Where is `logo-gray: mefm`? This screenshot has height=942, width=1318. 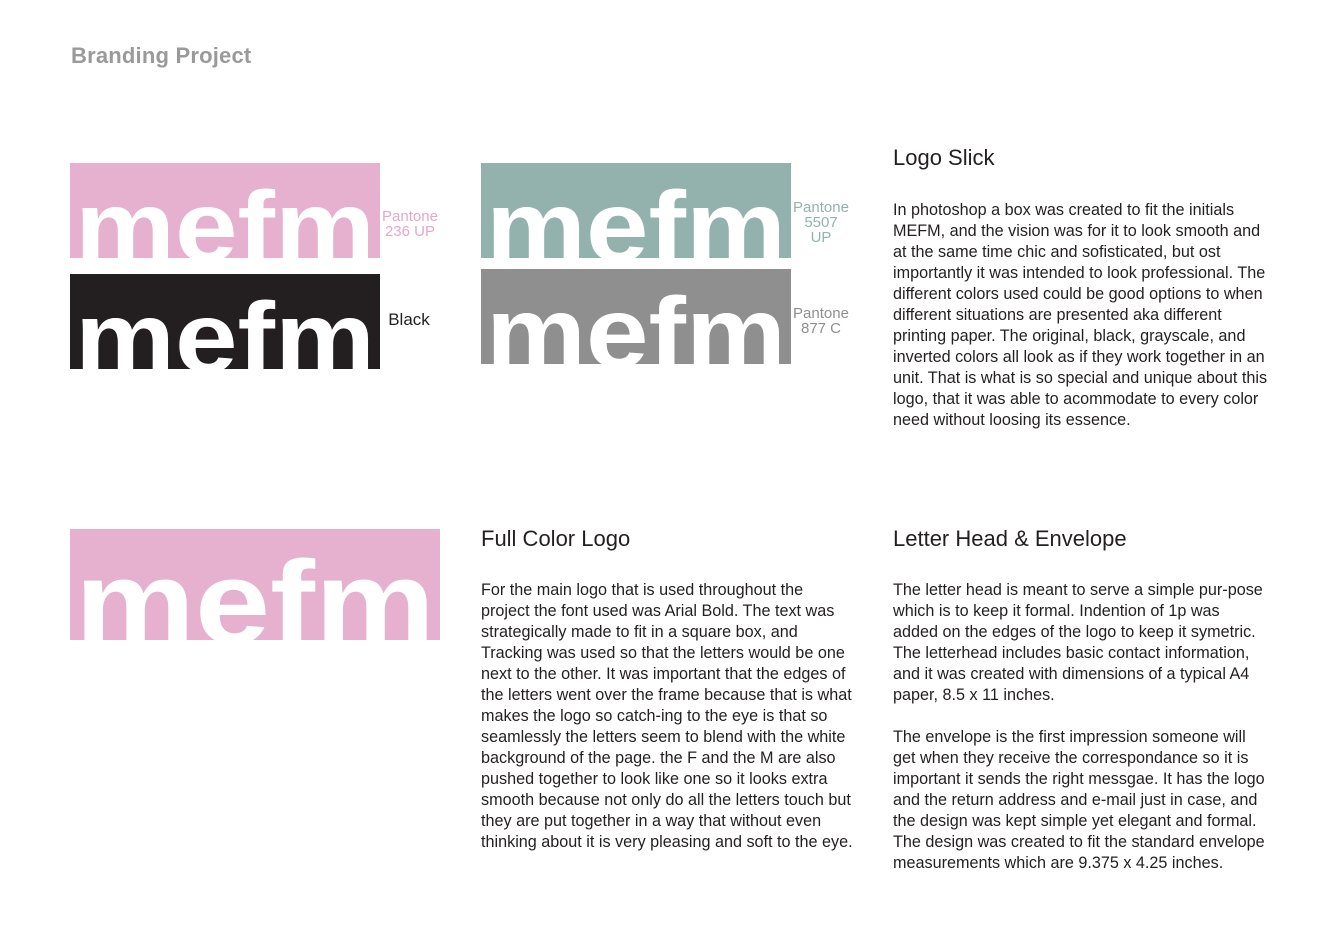 logo-gray: mefm is located at coordinates (636, 316).